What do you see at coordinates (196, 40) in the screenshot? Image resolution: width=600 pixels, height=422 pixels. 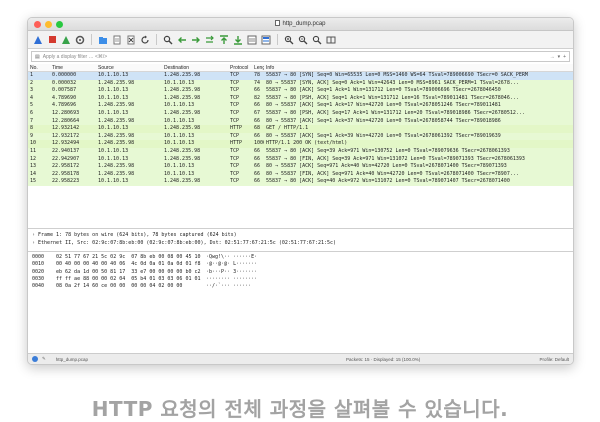 I see `forward-arrow-icon` at bounding box center [196, 40].